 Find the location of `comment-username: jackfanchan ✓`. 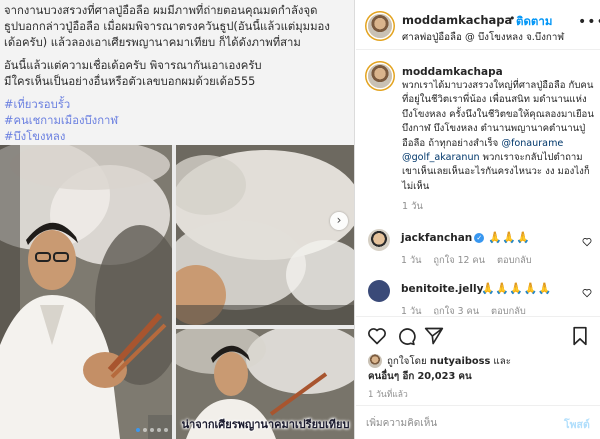

comment-username: jackfanchan ✓ is located at coordinates (443, 238).